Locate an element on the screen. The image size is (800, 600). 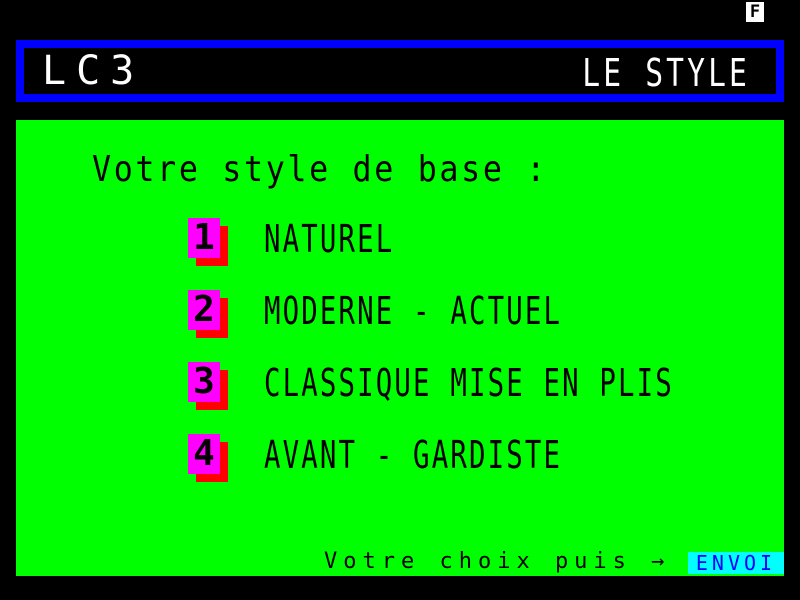
option-key-3: 3 is located at coordinates (208, 386).